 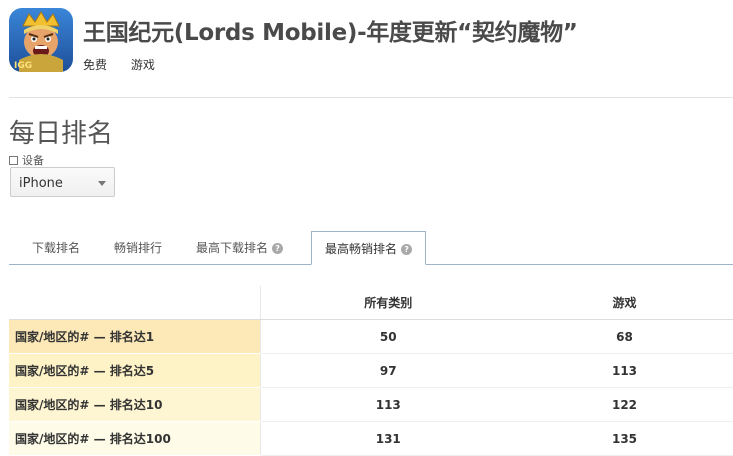 What do you see at coordinates (624, 336) in the screenshot?
I see `table-cell: 68` at bounding box center [624, 336].